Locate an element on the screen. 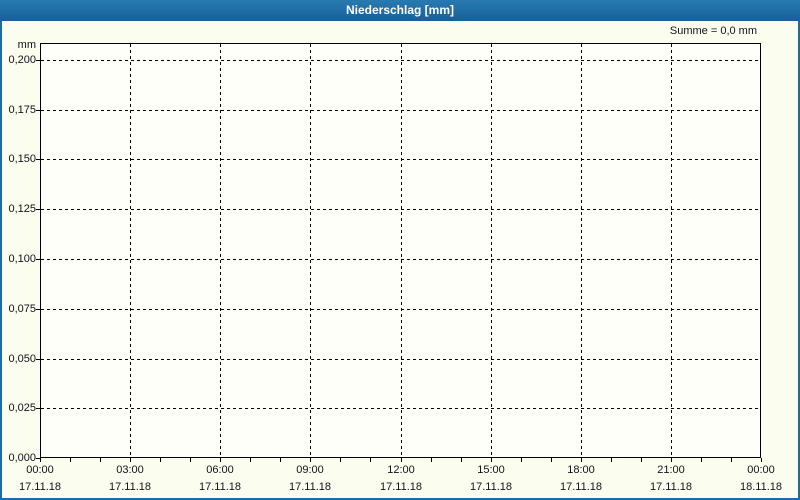  y-axis-tick-label: 0,175 is located at coordinates (22, 110).